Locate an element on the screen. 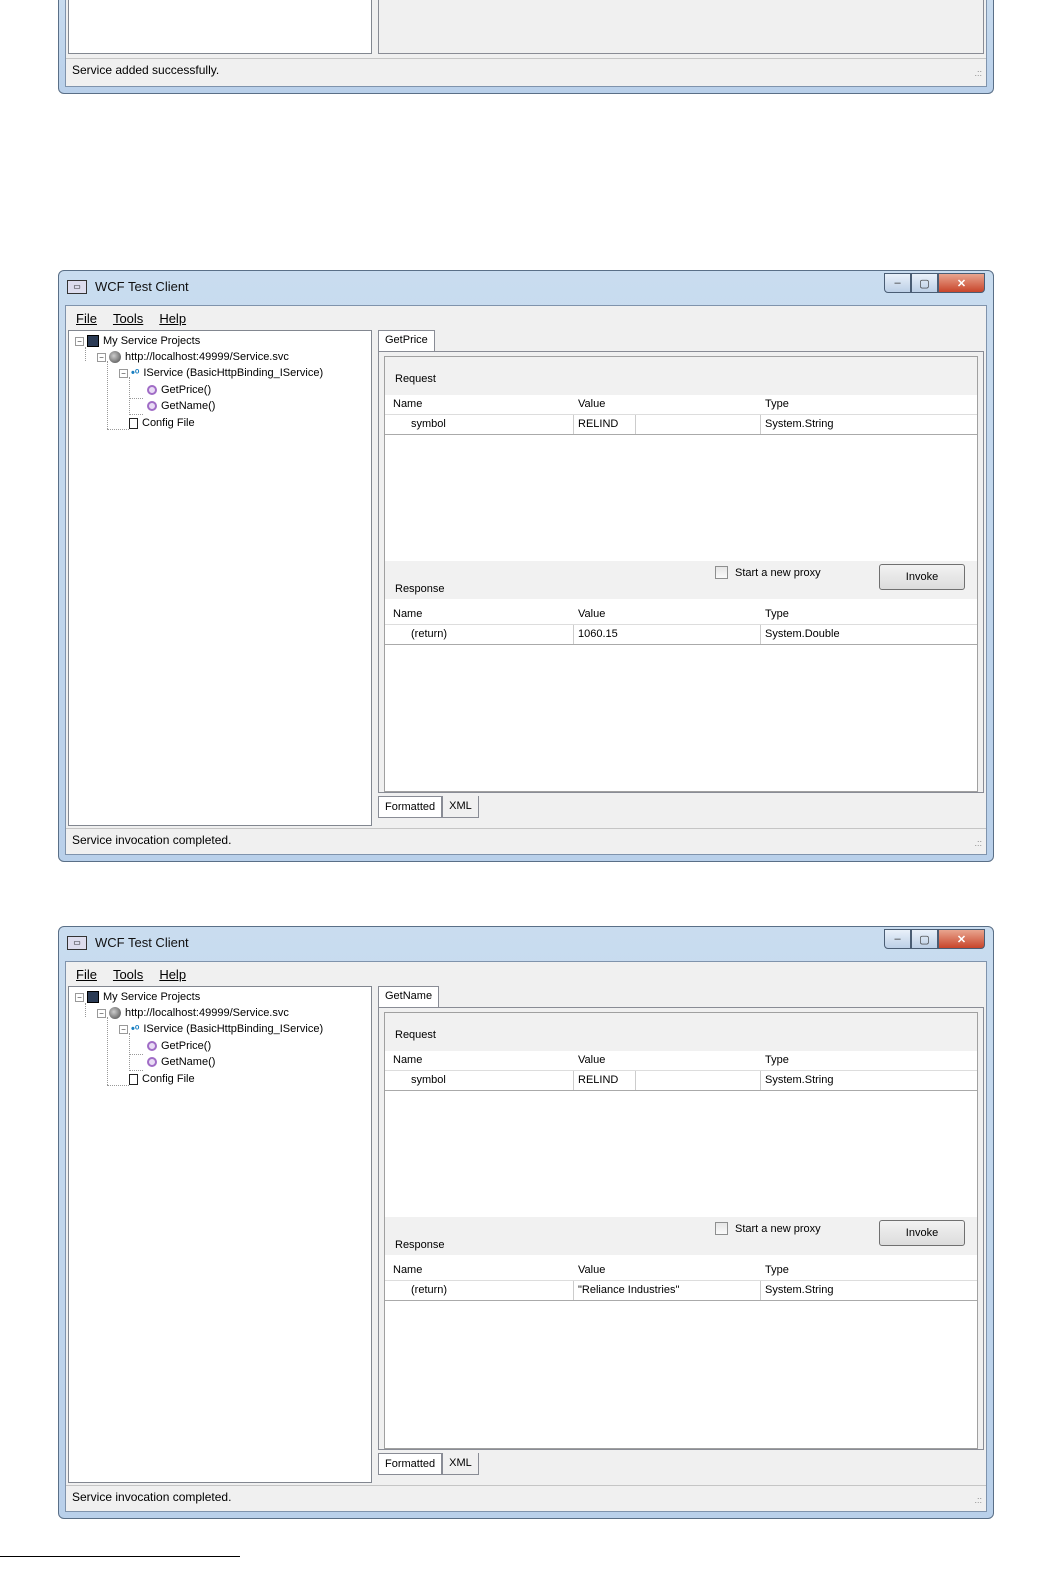 Image resolution: width=1053 pixels, height=1571 pixels. menu-tools-label: Tools is located at coordinates (128, 318).